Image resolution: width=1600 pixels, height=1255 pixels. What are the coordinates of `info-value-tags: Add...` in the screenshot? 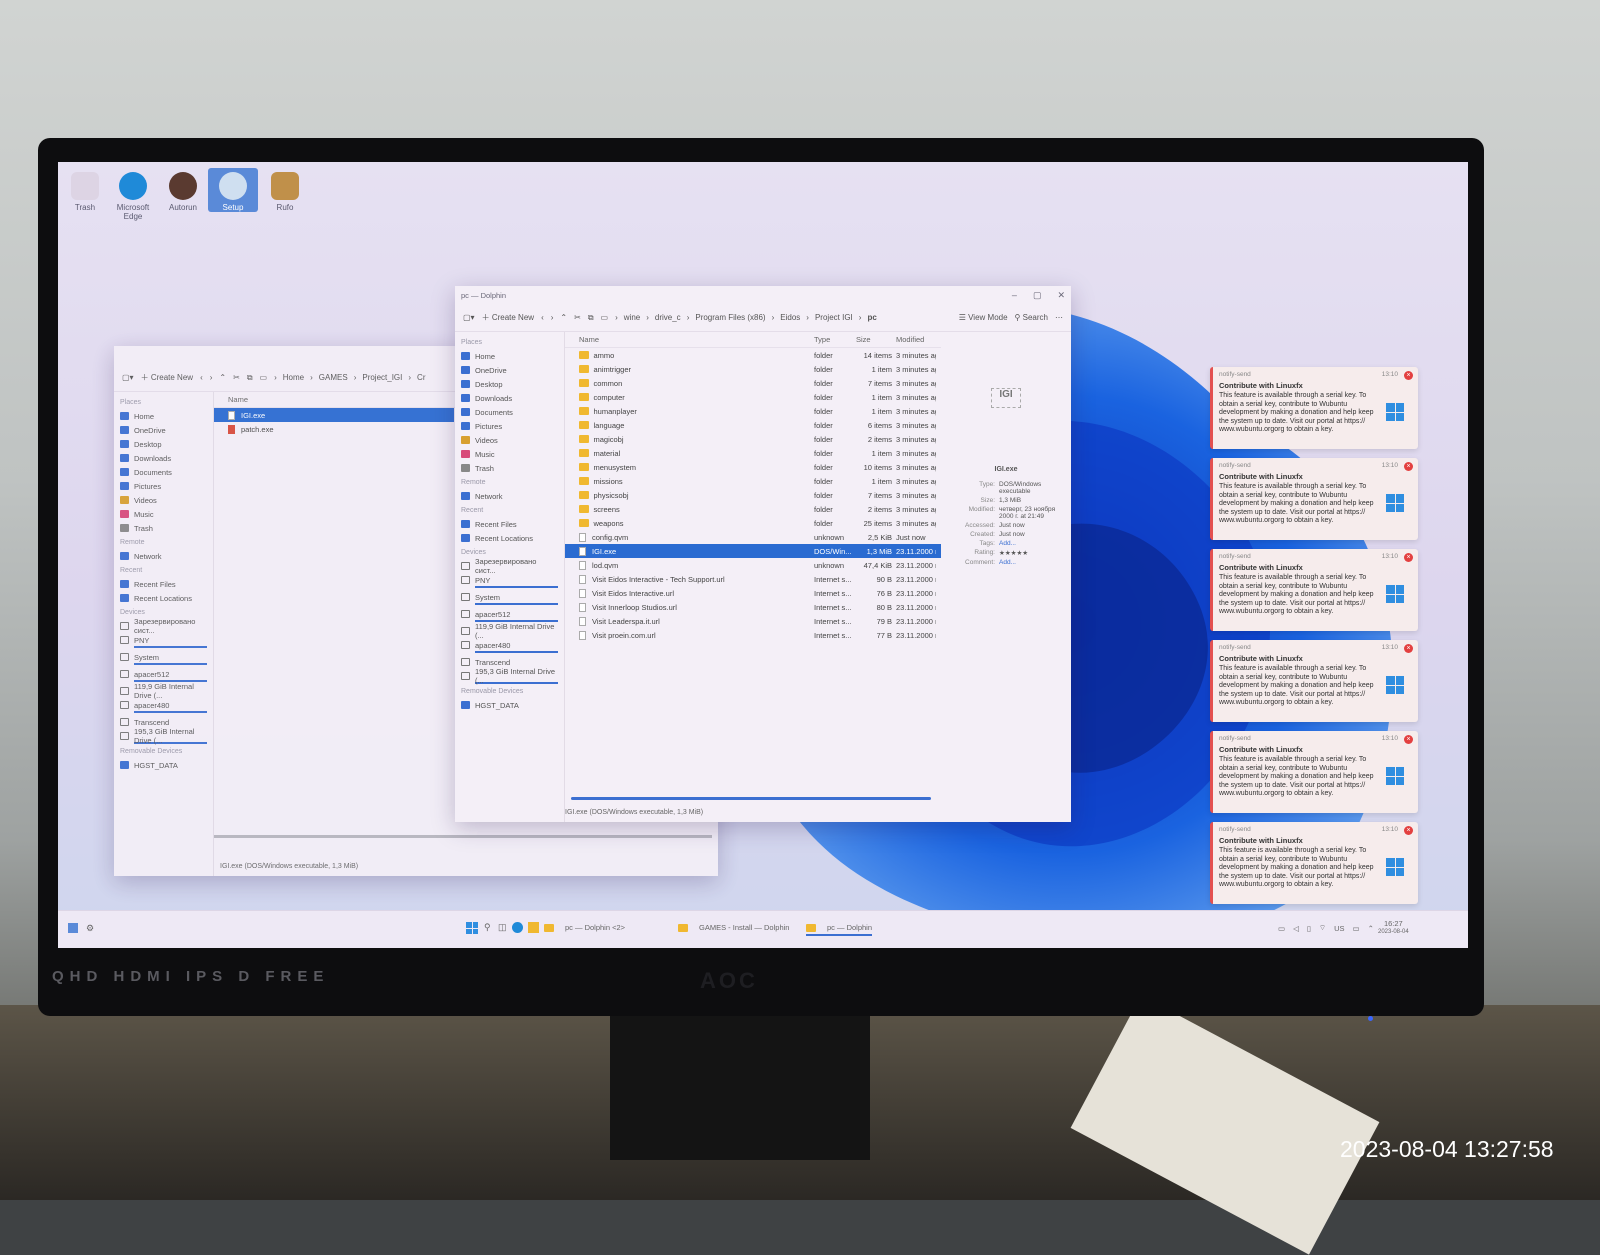 It's located at (1032, 543).